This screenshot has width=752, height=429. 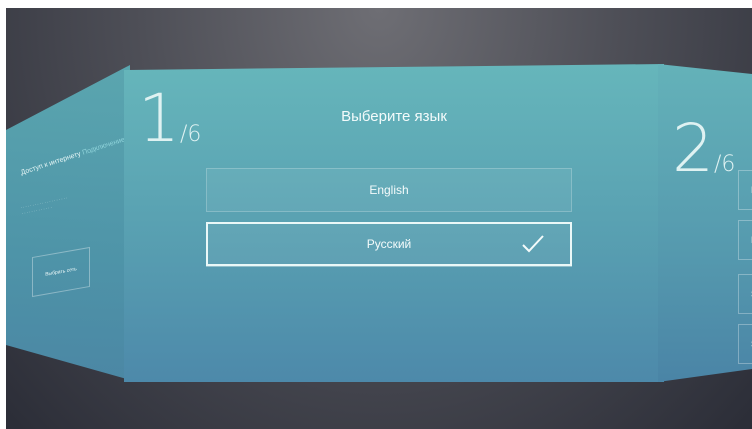 What do you see at coordinates (533, 244) in the screenshot?
I see `checkmark-icon` at bounding box center [533, 244].